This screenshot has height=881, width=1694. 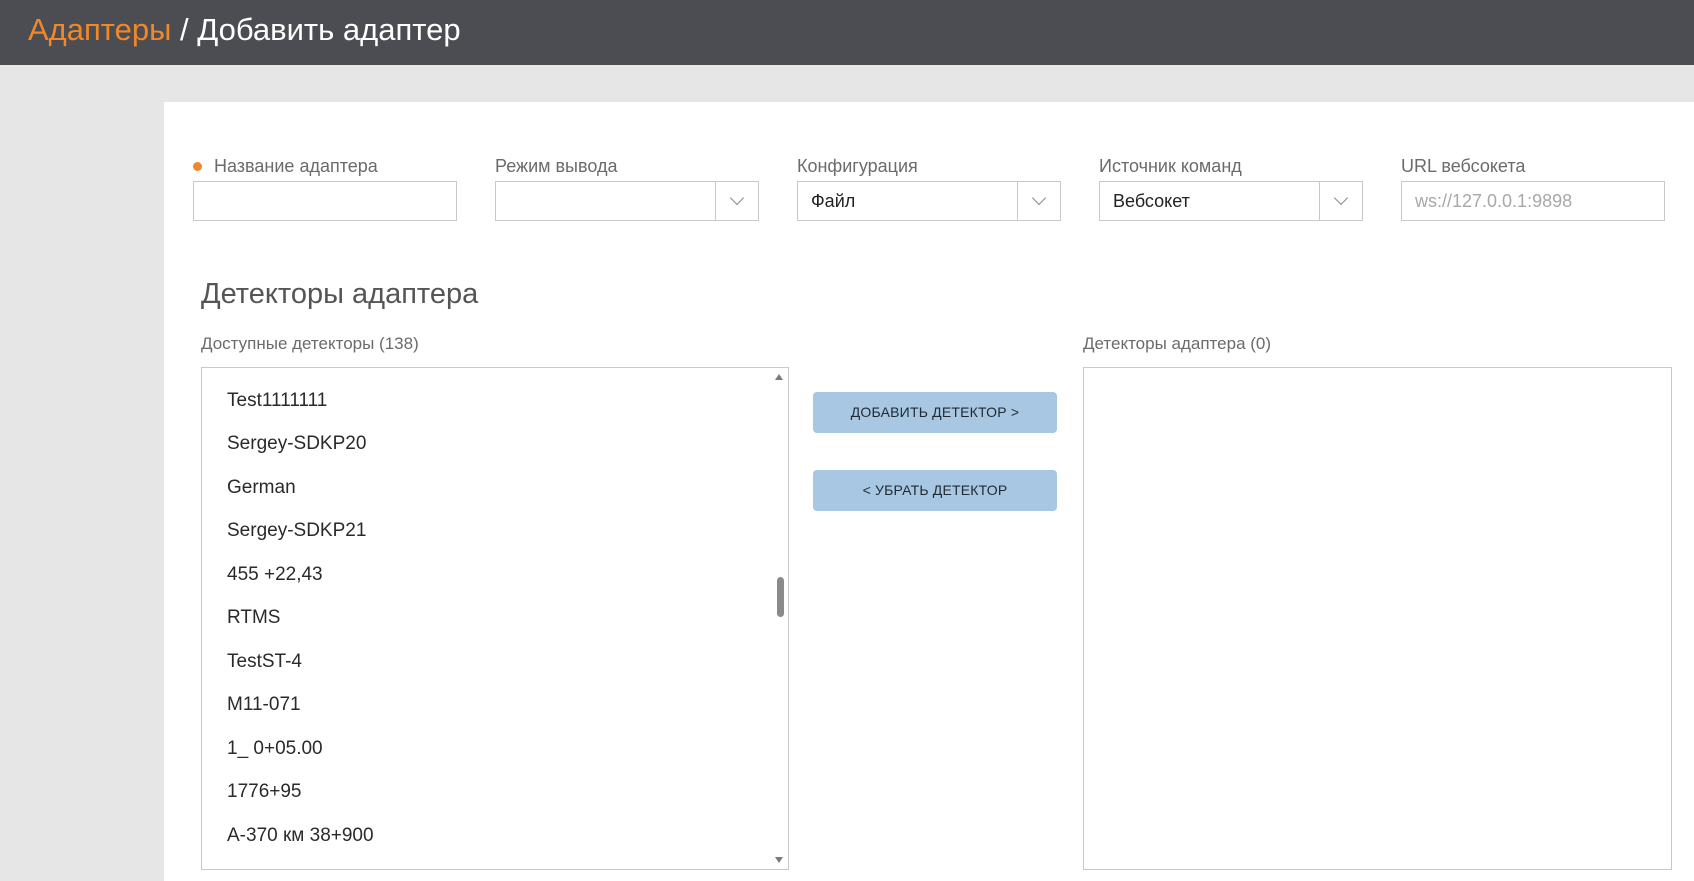 What do you see at coordinates (833, 201) in the screenshot?
I see `configuration-value: Файл` at bounding box center [833, 201].